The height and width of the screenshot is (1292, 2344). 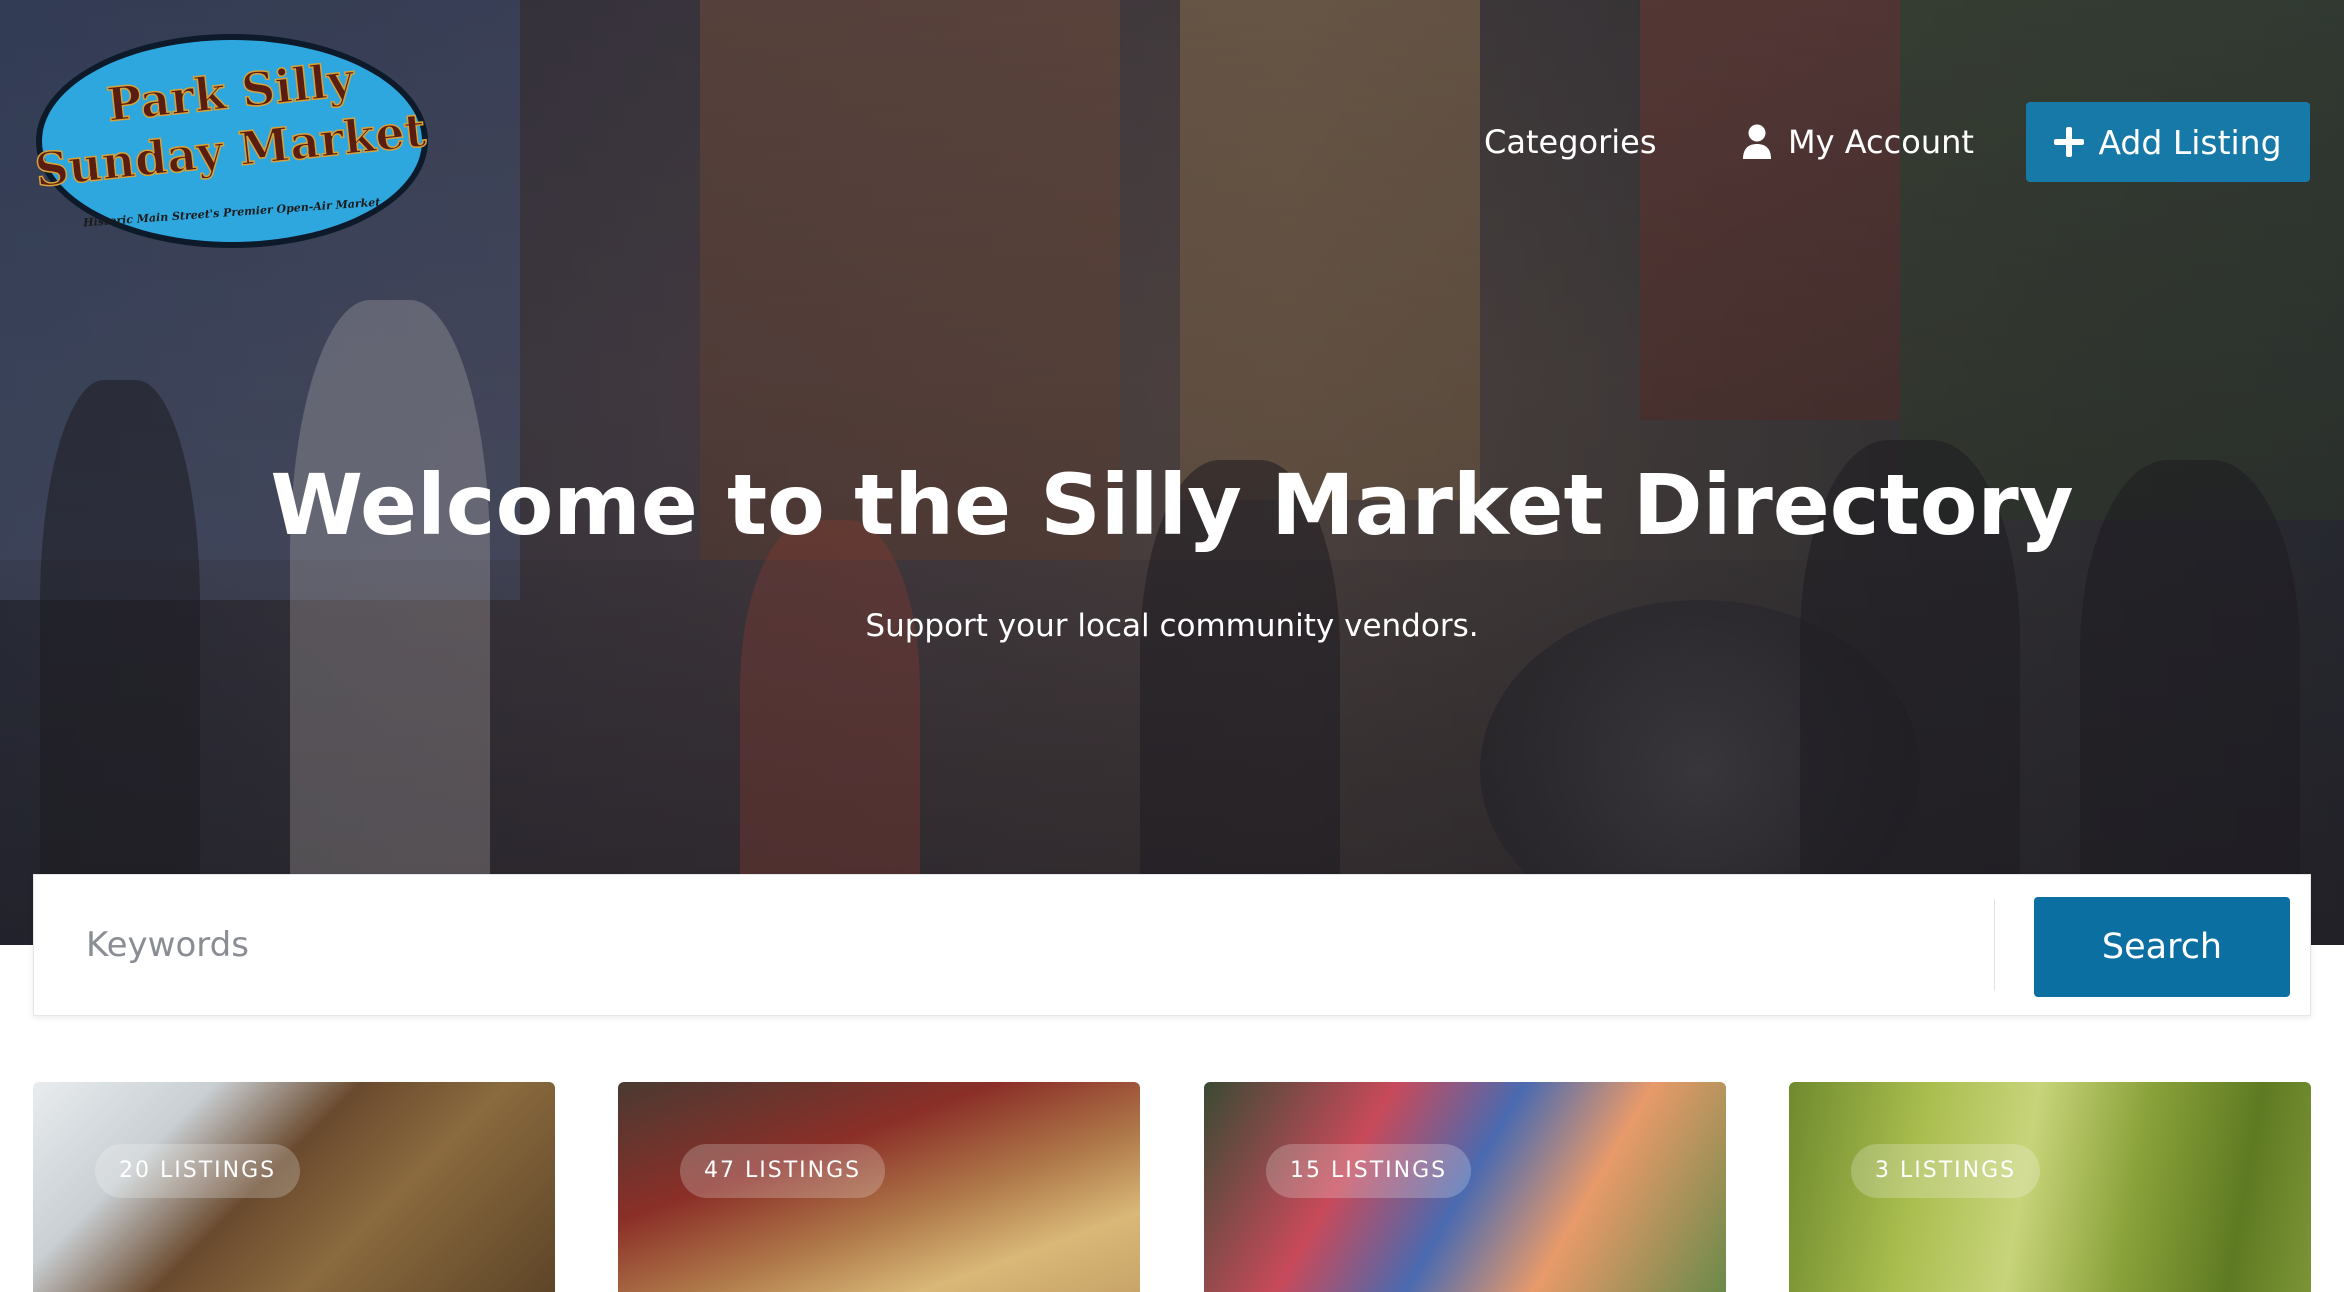 I want to click on nav-my-account-link: My Account, so click(x=1858, y=142).